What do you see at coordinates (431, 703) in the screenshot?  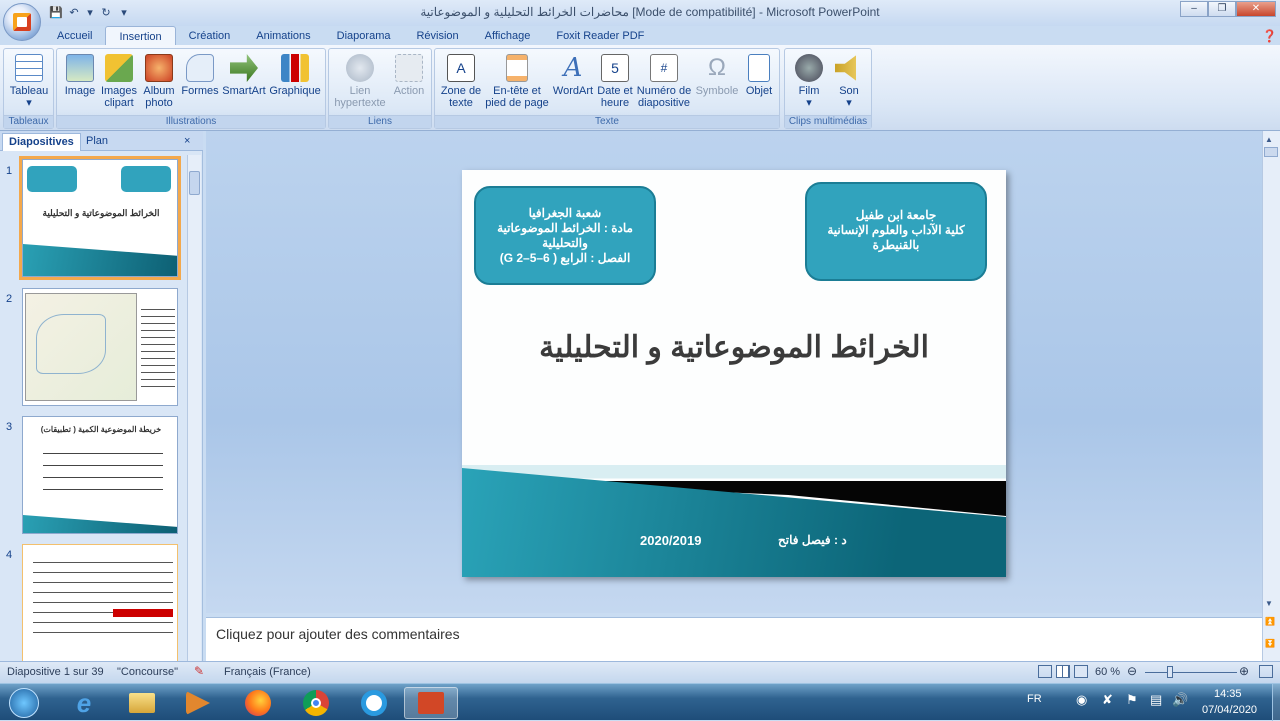 I see `powerpoint-task-icon` at bounding box center [431, 703].